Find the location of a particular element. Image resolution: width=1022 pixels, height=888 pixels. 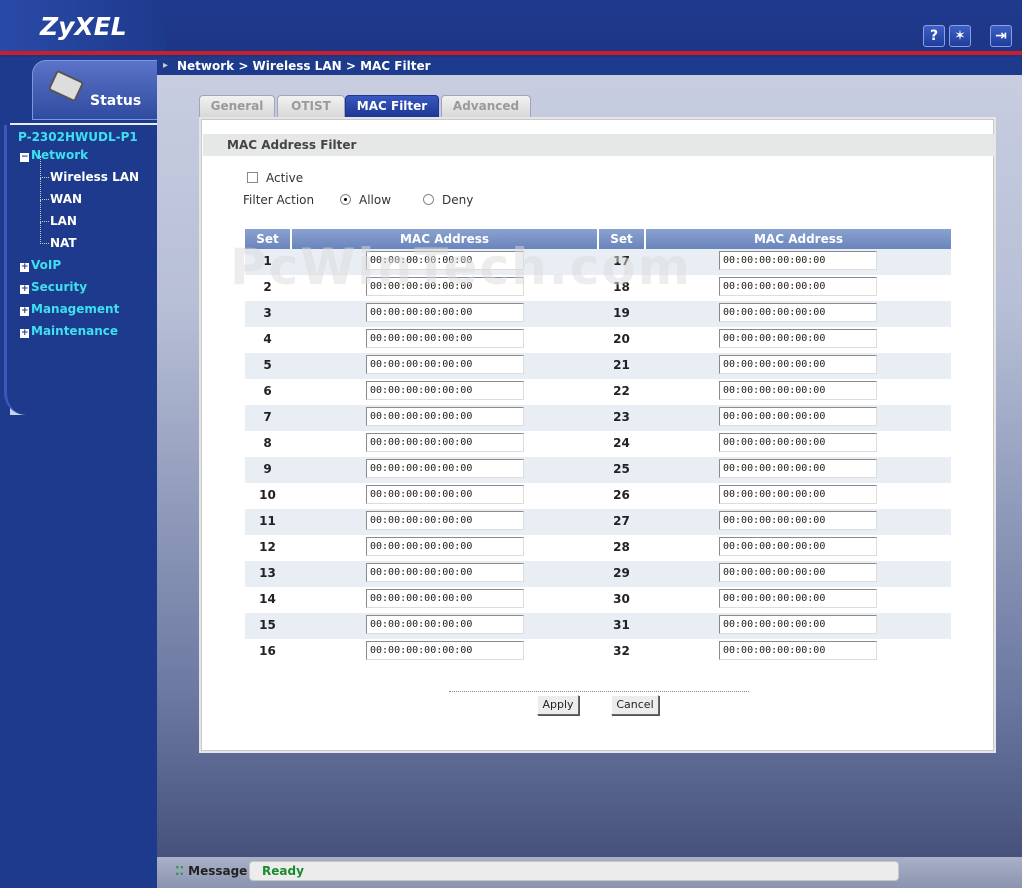

divider is located at coordinates (599, 691).